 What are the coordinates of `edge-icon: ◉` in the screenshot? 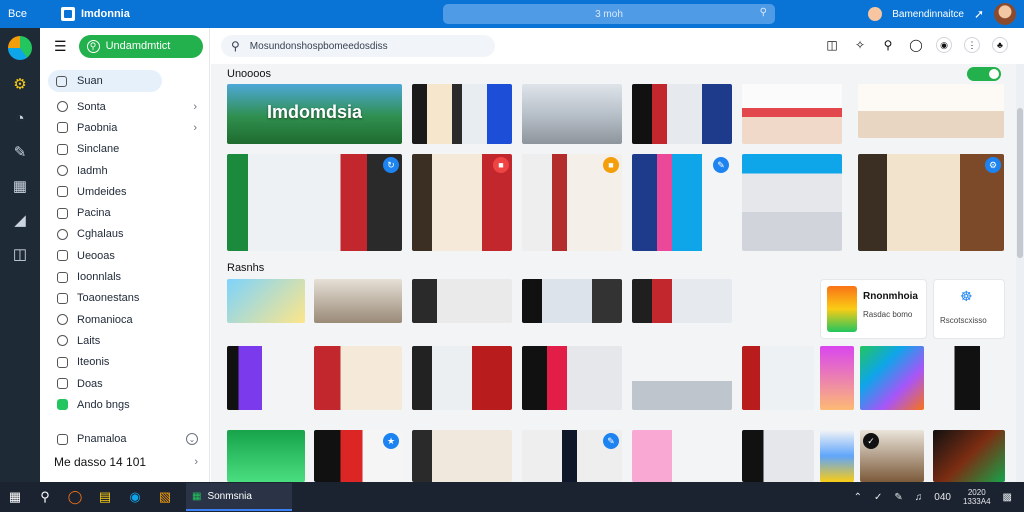 It's located at (135, 497).